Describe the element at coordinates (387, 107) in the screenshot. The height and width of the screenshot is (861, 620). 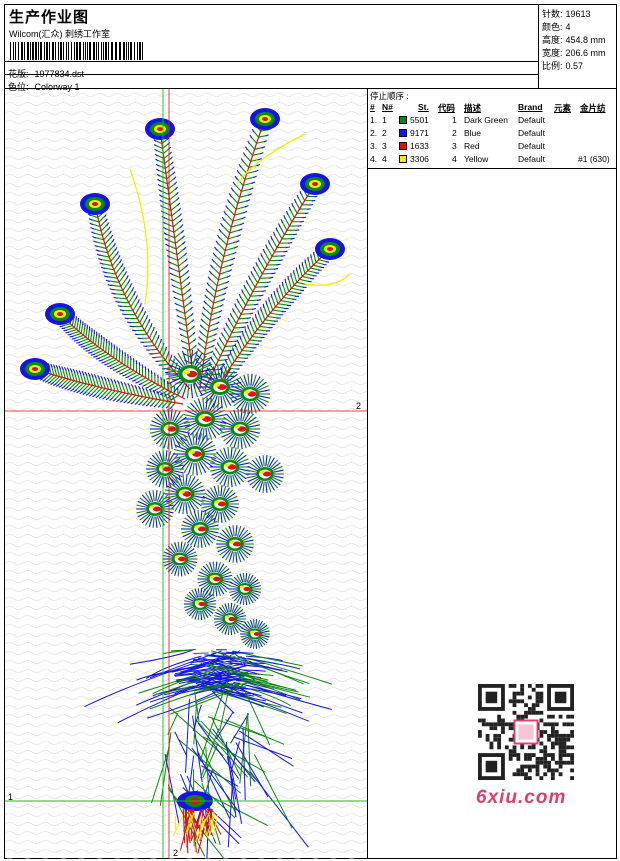
I see `column-header: N#` at that location.